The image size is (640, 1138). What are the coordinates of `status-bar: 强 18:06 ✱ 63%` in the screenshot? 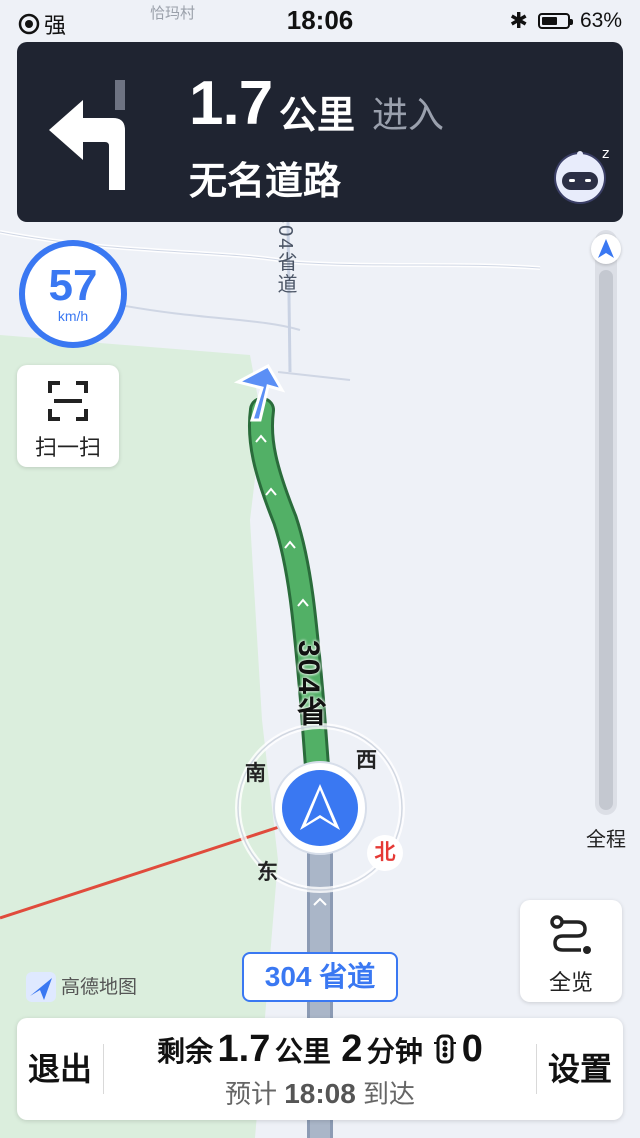 It's located at (320, 20).